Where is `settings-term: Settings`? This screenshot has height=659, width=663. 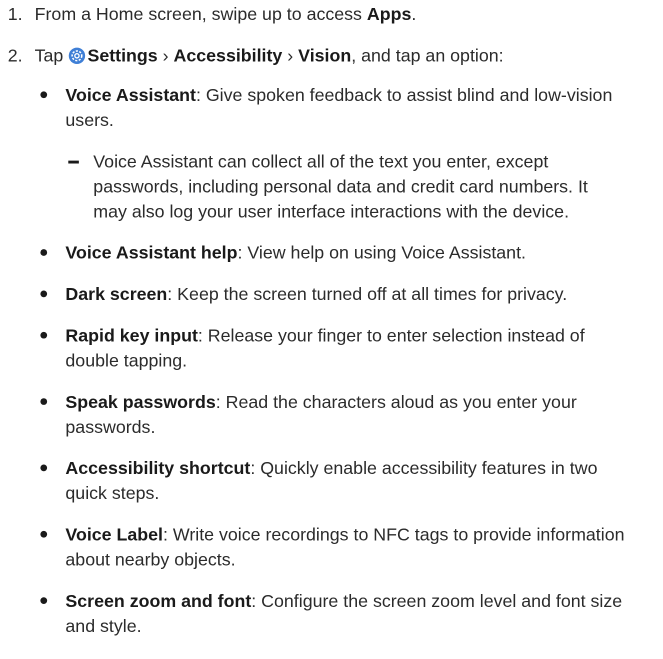 settings-term: Settings is located at coordinates (122, 55).